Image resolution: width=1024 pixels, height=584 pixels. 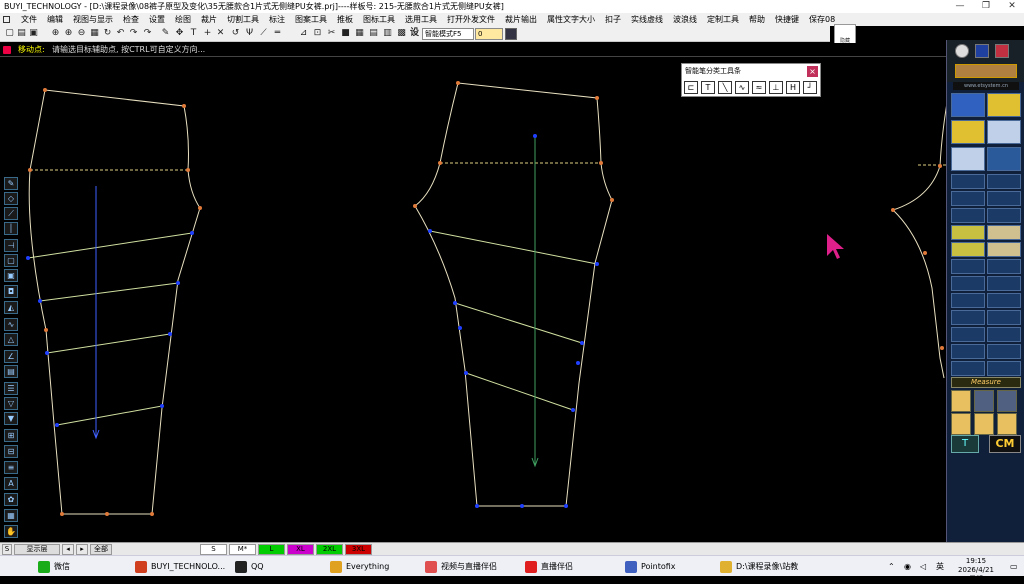 I want to click on right-tool-10-0-icon, so click(x=968, y=300).